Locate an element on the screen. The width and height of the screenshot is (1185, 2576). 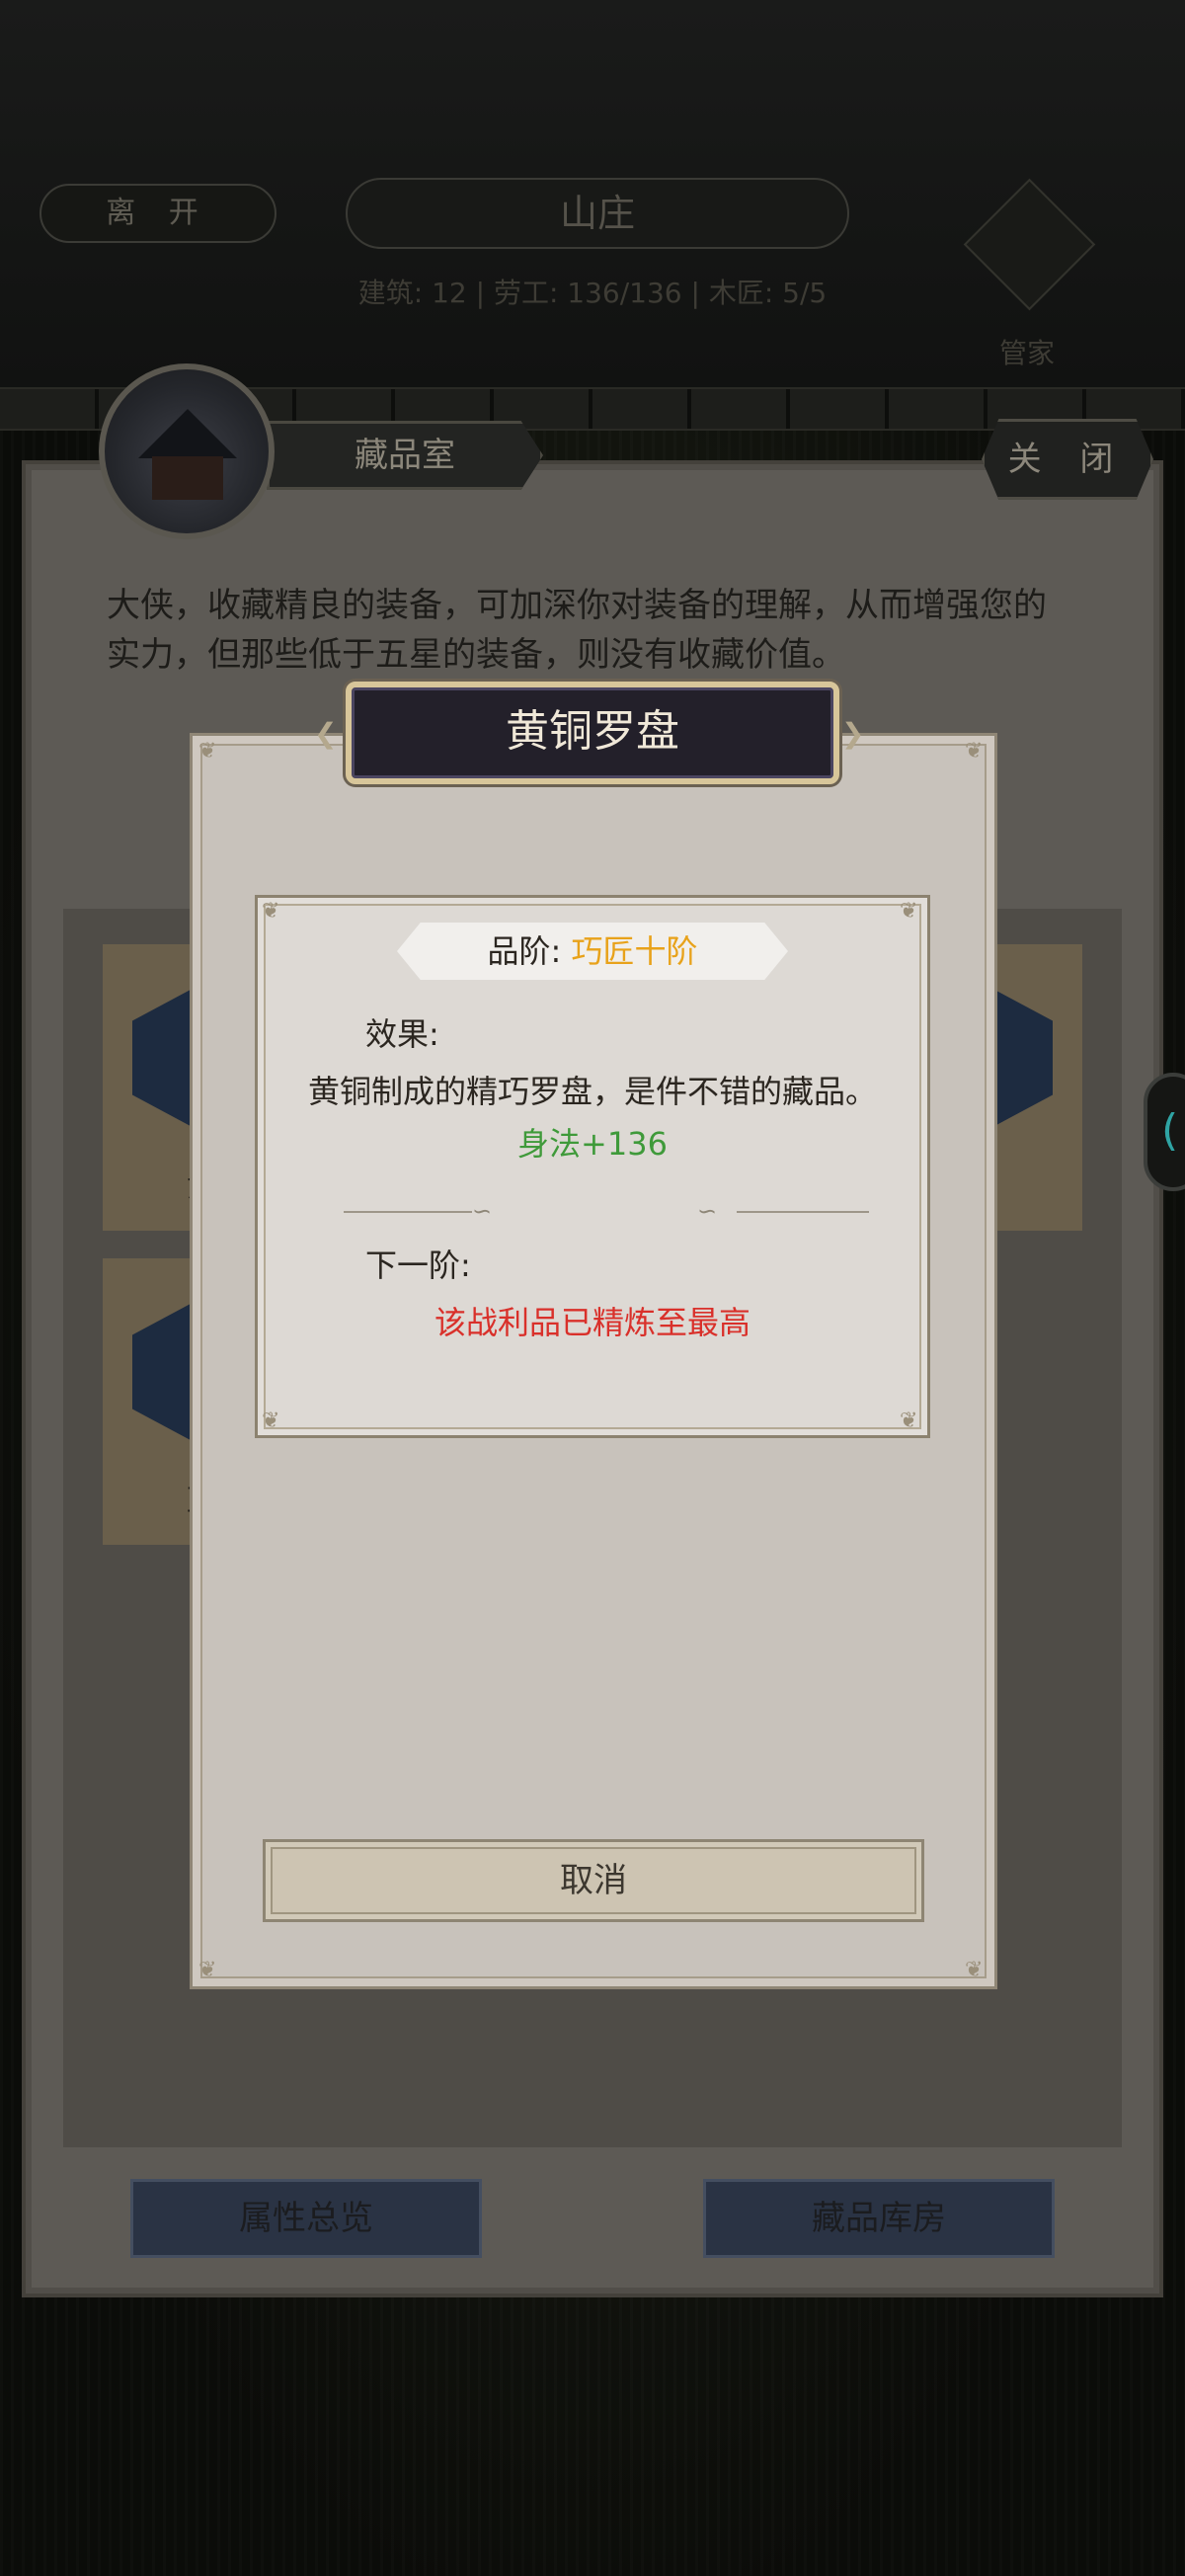
max-refine-notice: 该战利品已精炼至最高 is located at coordinates (592, 1322).